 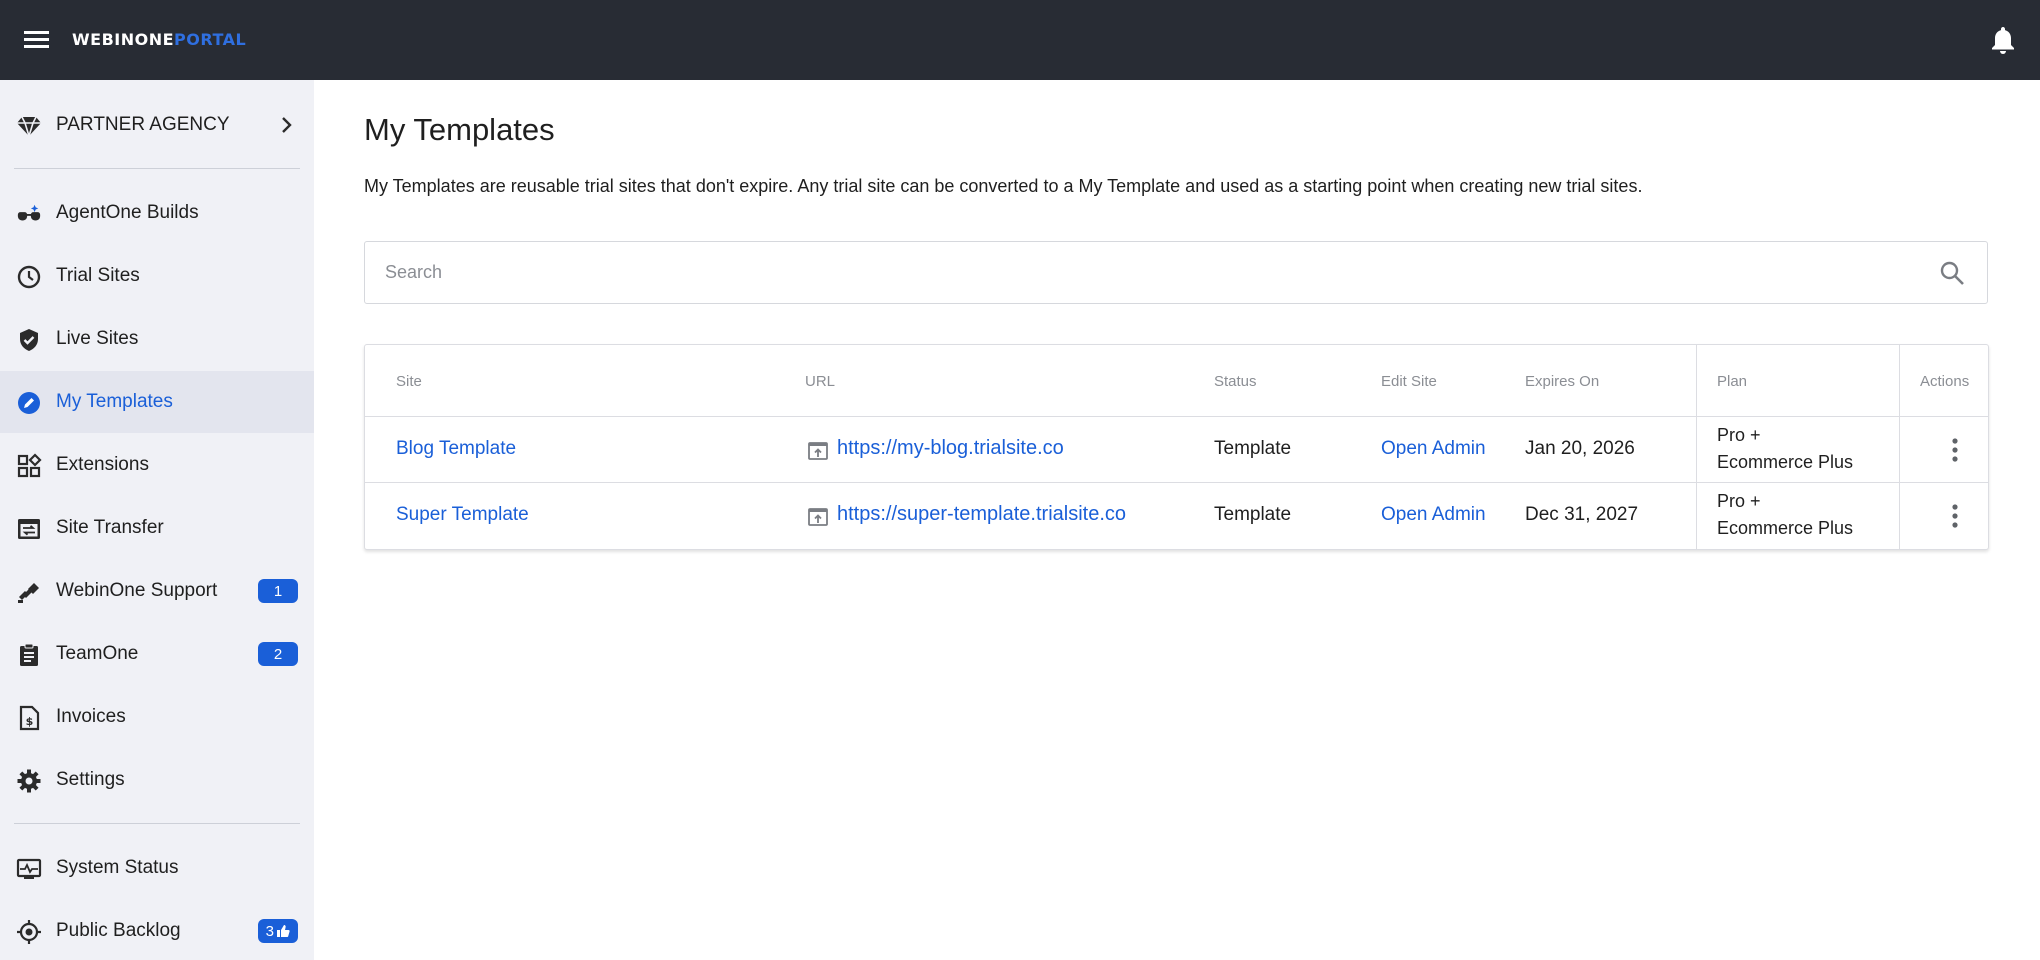 What do you see at coordinates (37, 40) in the screenshot?
I see `hamburger-menu-icon` at bounding box center [37, 40].